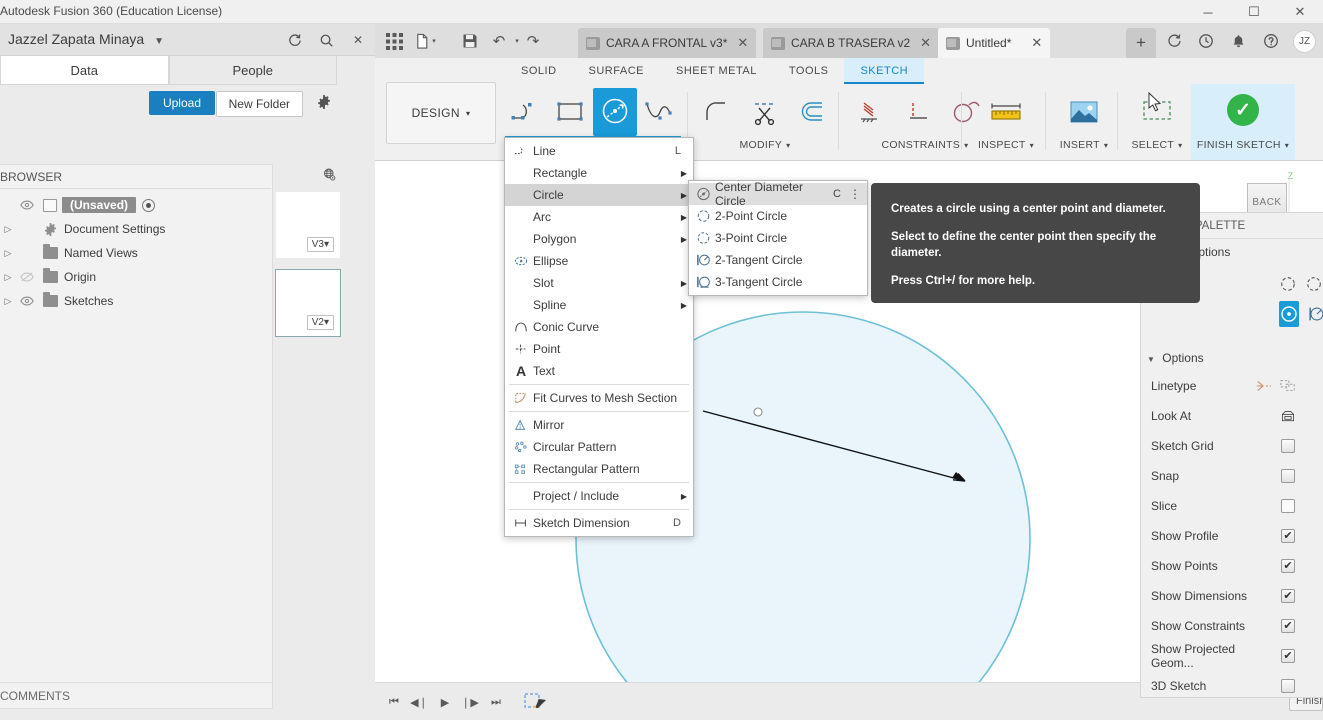 The image size is (1323, 720). I want to click on submenu-item-3-point-circle: 3-Point Circle, so click(778, 238).